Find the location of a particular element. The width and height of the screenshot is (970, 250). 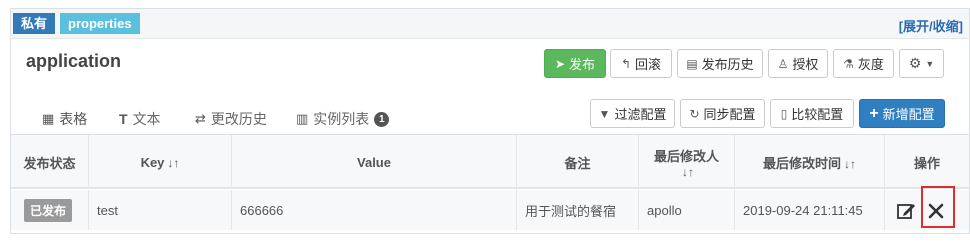

status-badge: 已发布 is located at coordinates (48, 210).